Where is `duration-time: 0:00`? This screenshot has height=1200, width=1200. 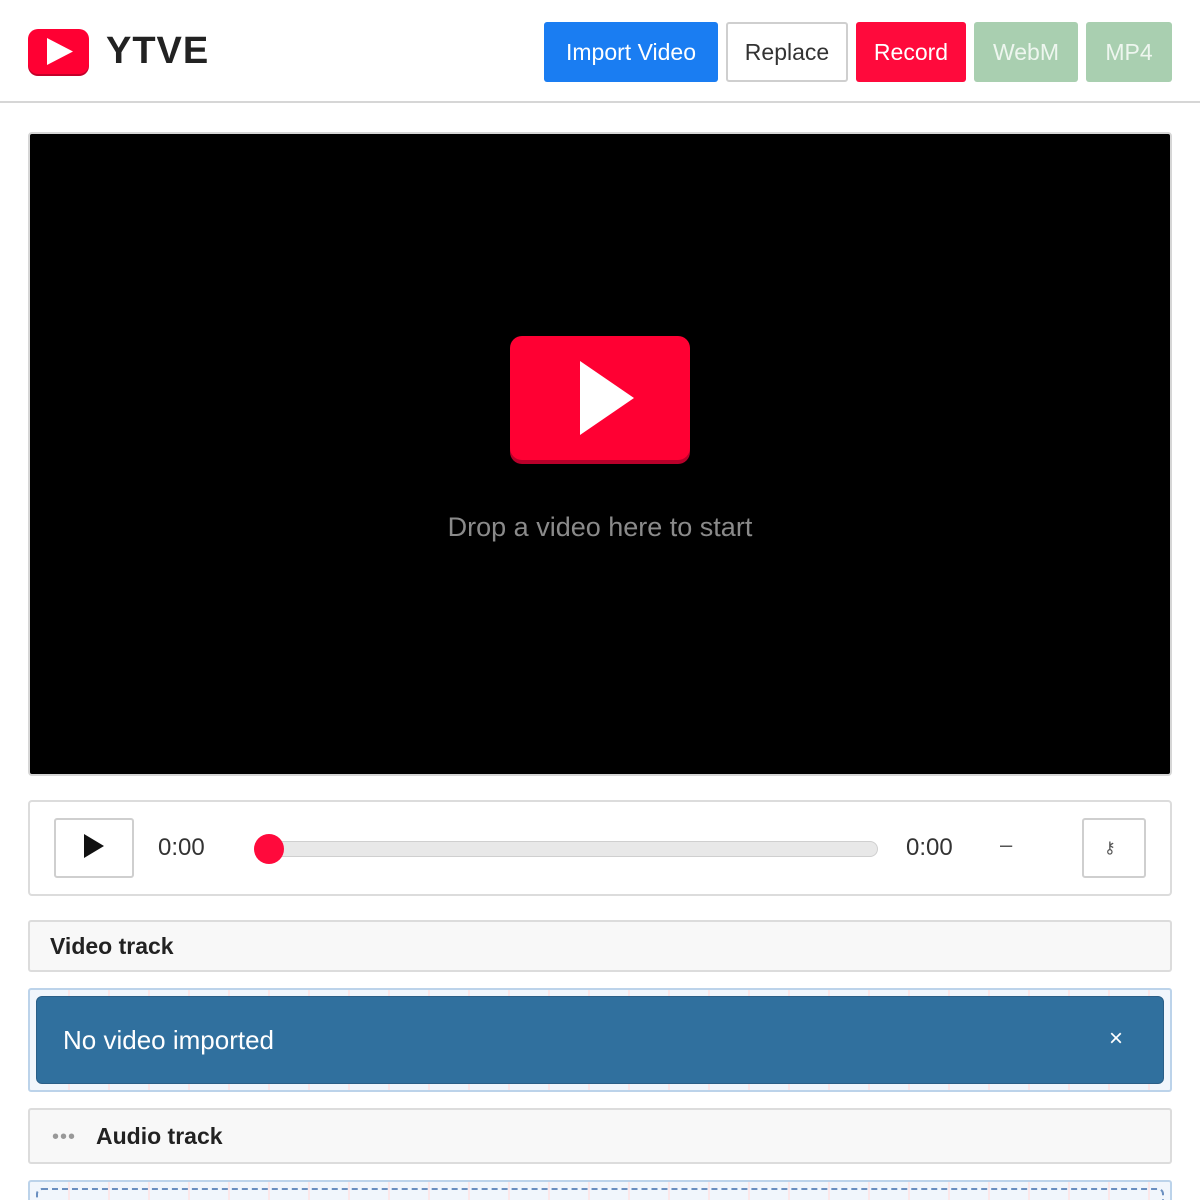
duration-time: 0:00 is located at coordinates (929, 847).